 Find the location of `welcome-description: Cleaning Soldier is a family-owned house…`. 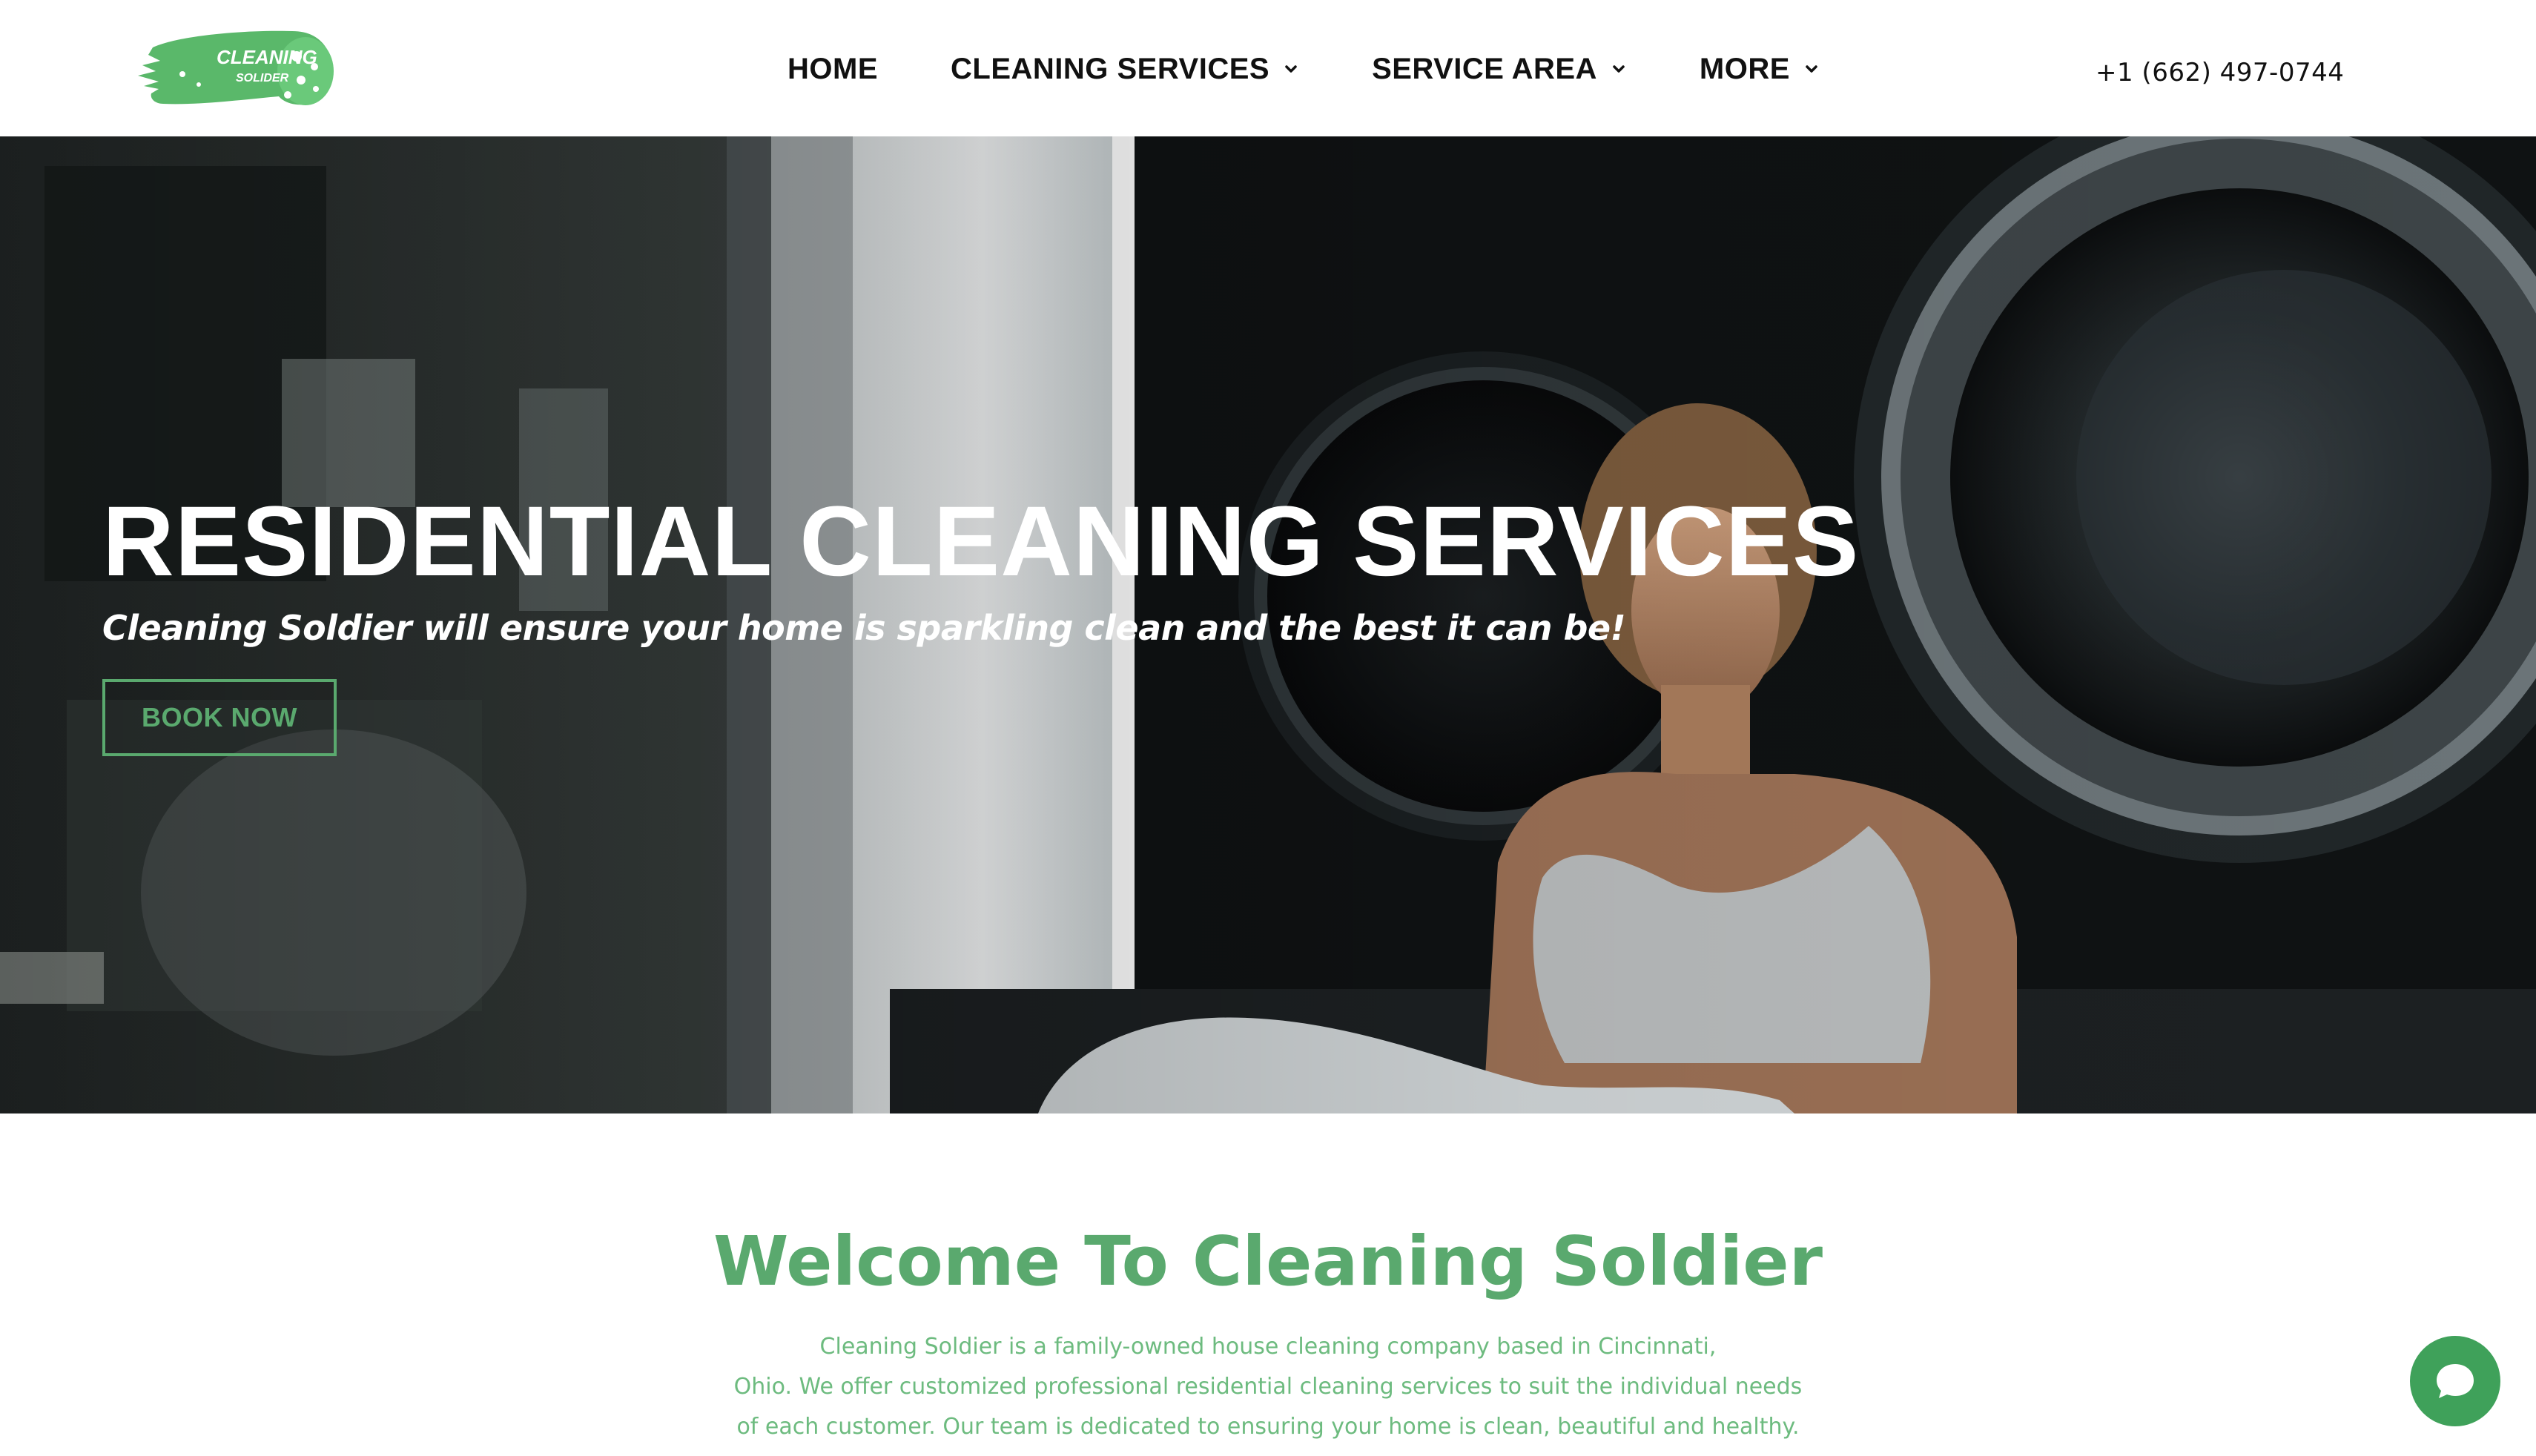

welcome-description: Cleaning Soldier is a family-owned house… is located at coordinates (1268, 1387).